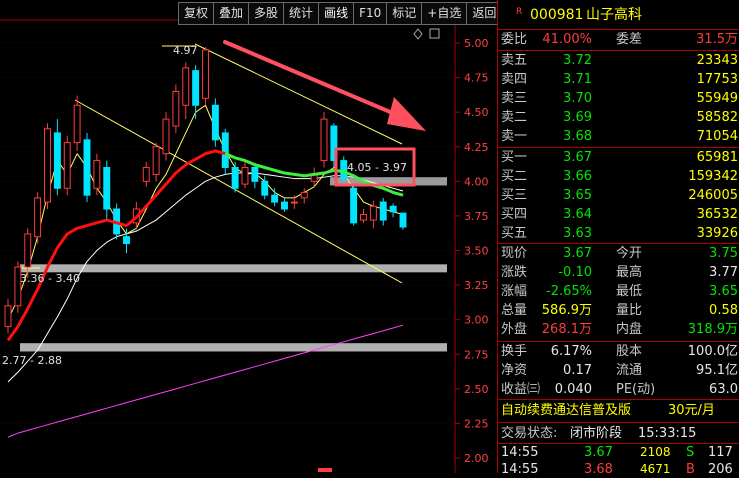 The width and height of the screenshot is (739, 478). What do you see at coordinates (404, 13) in the screenshot?
I see `mark-button: 标记` at bounding box center [404, 13].